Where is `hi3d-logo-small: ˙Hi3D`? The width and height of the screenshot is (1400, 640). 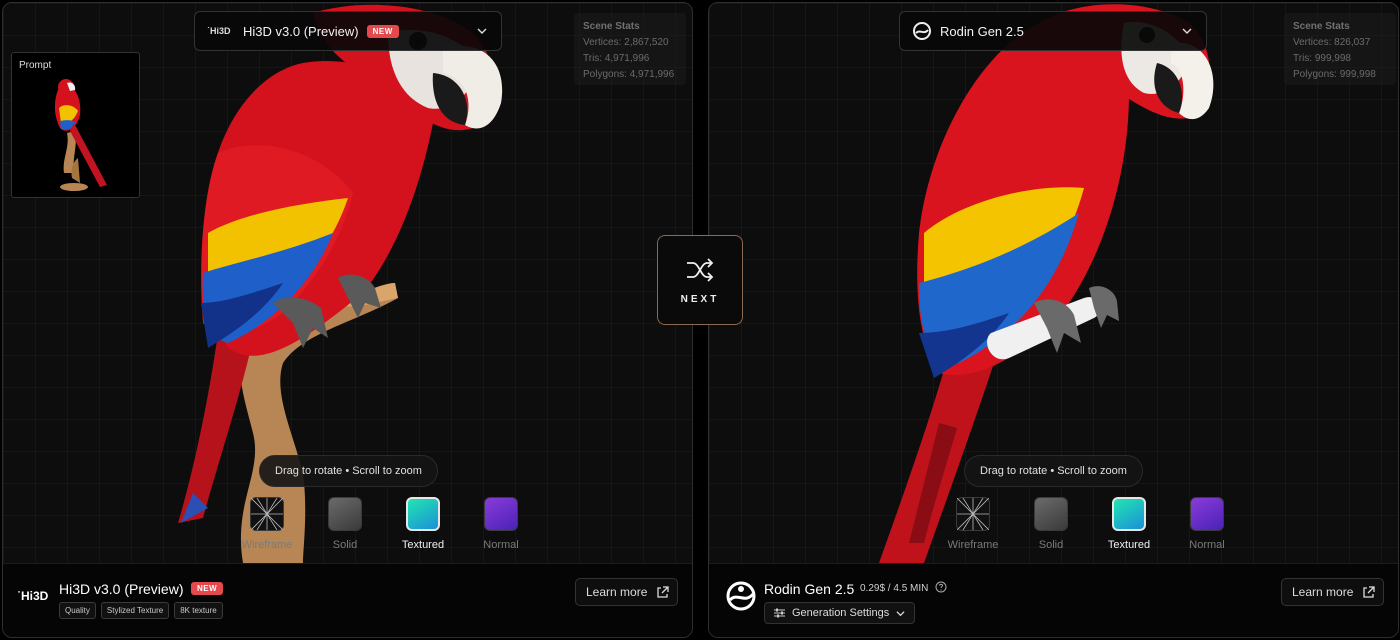
hi3d-logo-small: ˙Hi3D is located at coordinates (219, 31).